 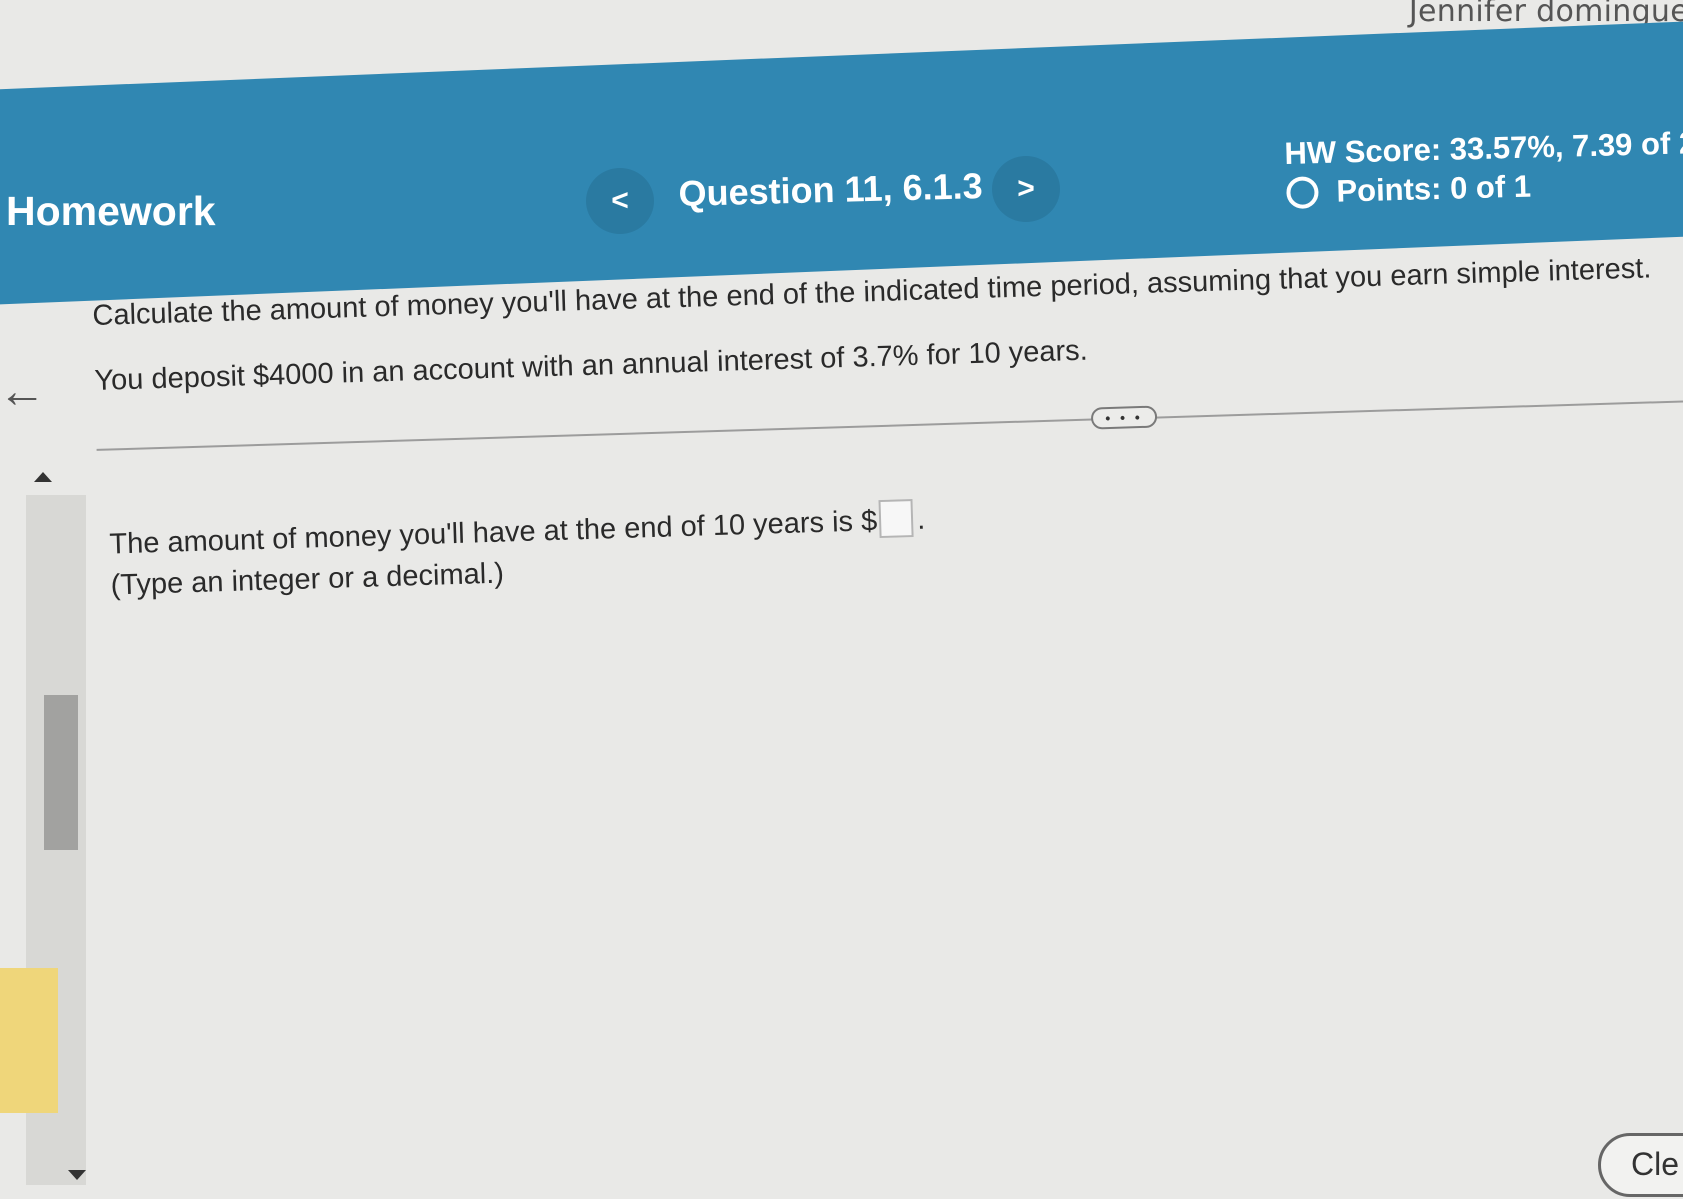 I want to click on next-question-button: >, so click(x=1026, y=189).